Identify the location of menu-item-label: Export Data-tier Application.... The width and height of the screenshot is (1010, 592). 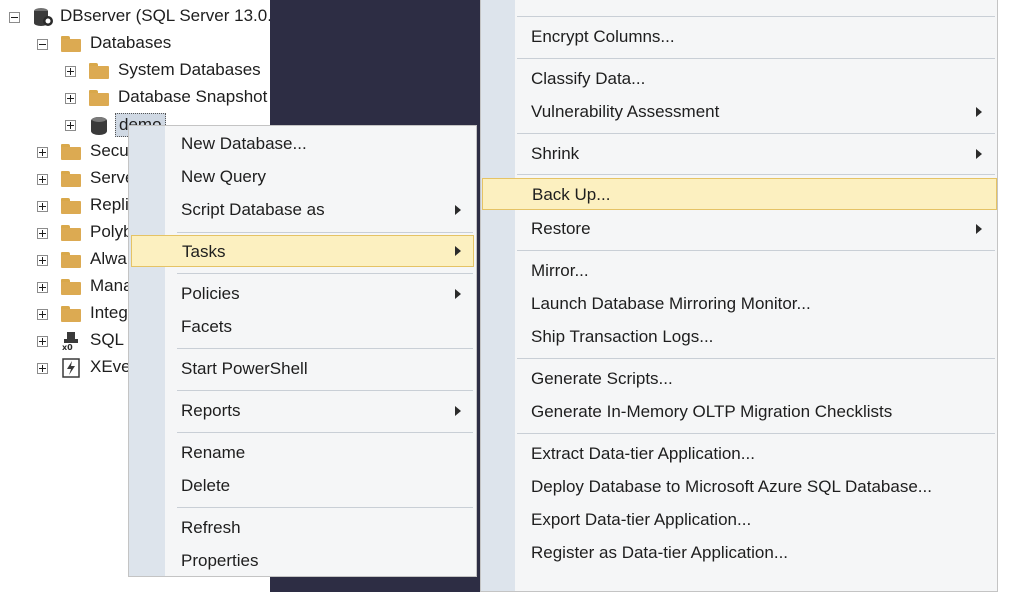
(641, 519).